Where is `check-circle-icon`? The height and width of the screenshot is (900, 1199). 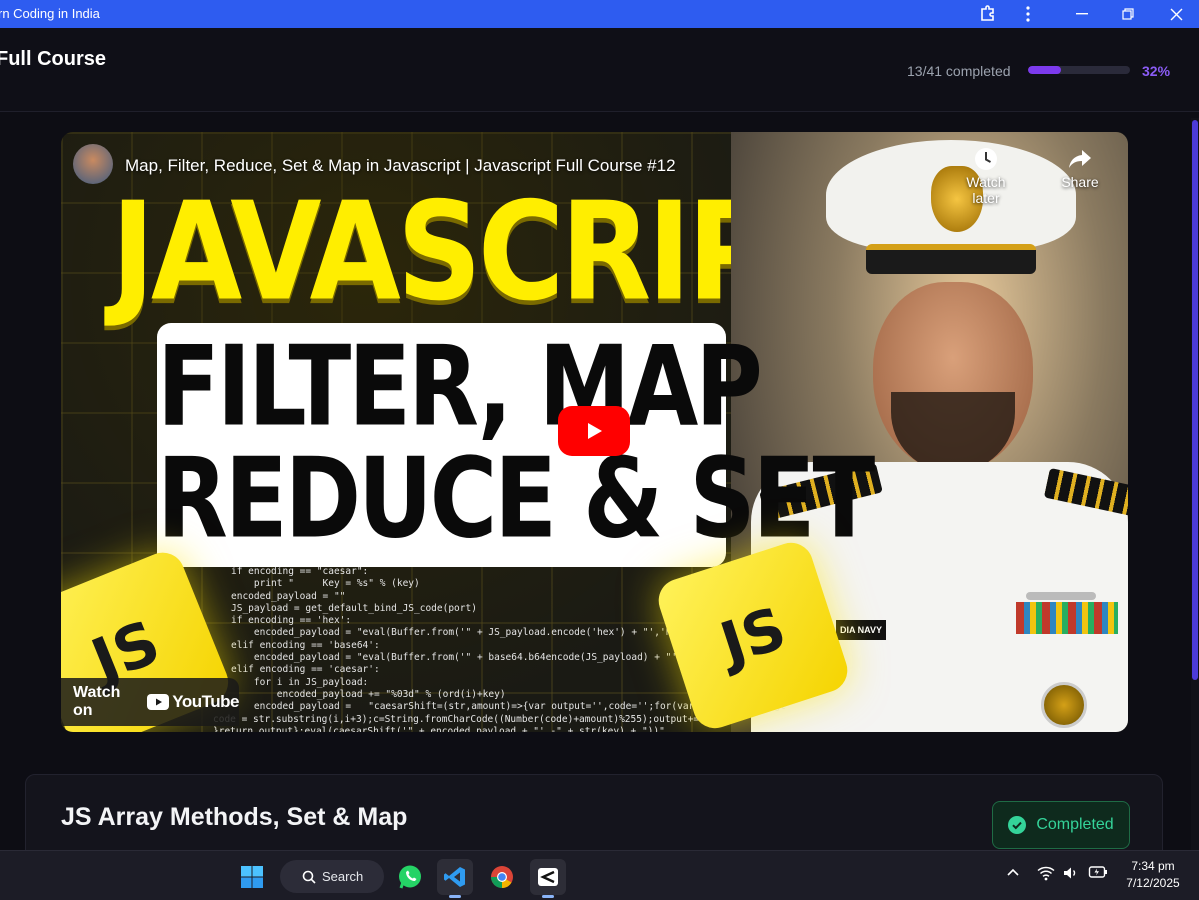
check-circle-icon is located at coordinates (1017, 825).